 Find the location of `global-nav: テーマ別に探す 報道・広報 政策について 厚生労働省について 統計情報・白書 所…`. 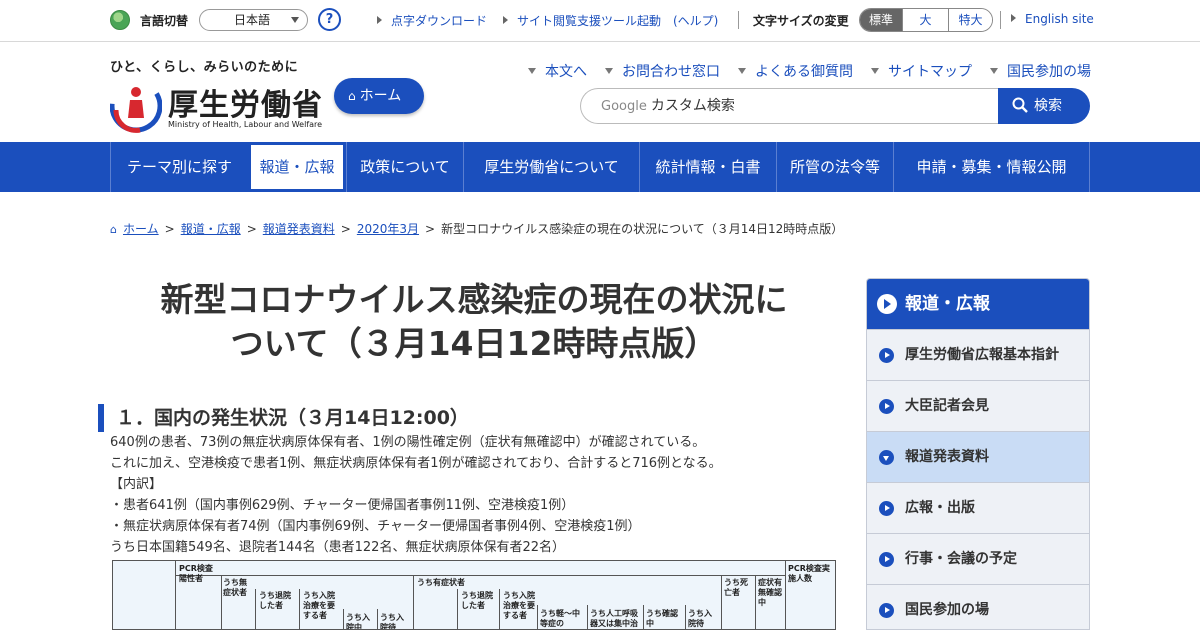

global-nav: テーマ別に探す 報道・広報 政策について 厚生労働省について 統計情報・白書 所… is located at coordinates (600, 167).